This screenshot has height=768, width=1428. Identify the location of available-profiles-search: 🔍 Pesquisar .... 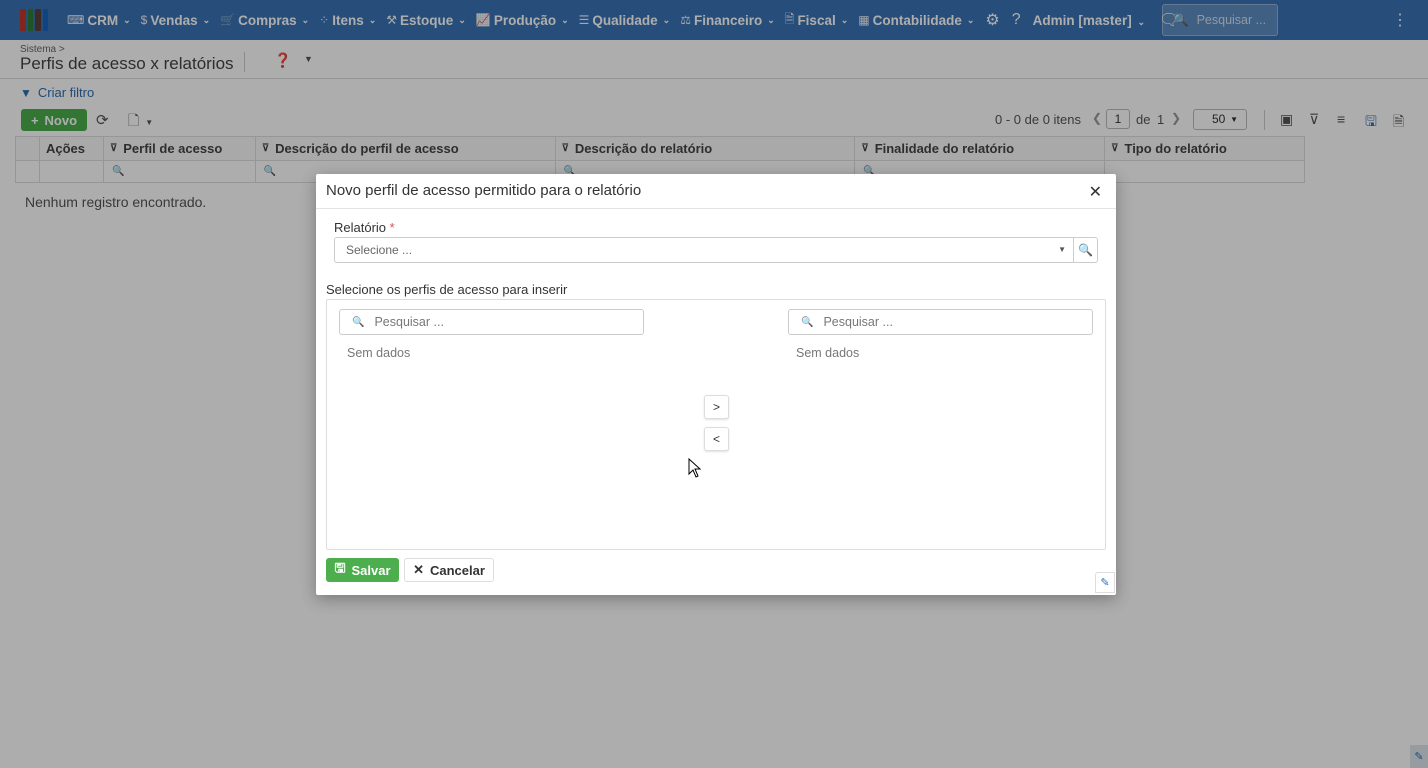
(491, 322).